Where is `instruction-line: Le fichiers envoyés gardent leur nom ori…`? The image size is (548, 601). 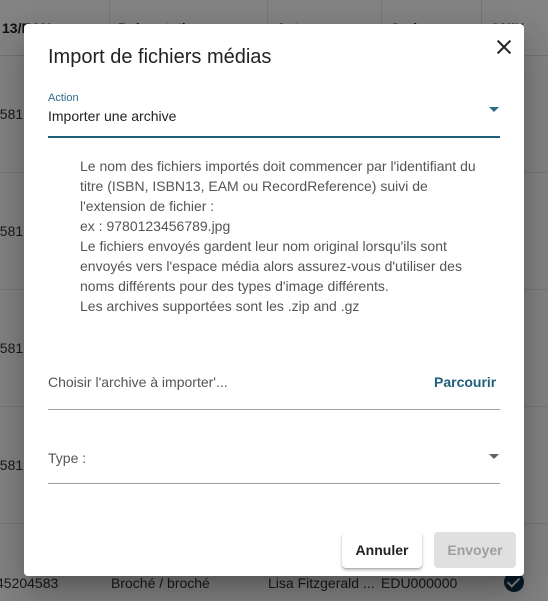
instruction-line: Le fichiers envoyés gardent leur nom ori… is located at coordinates (263, 246).